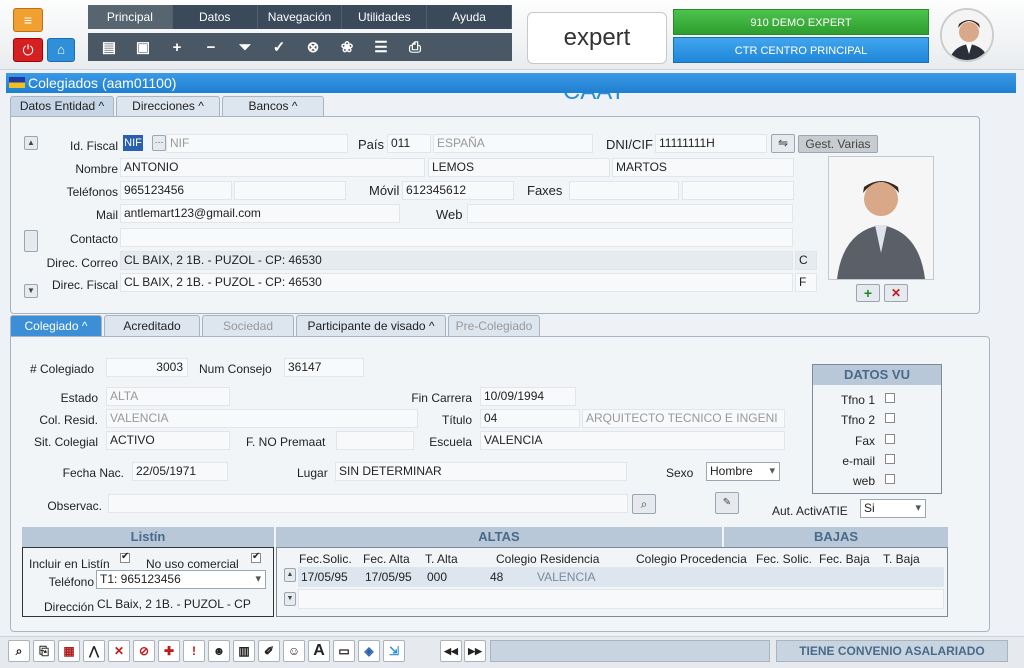 Image resolution: width=1024 pixels, height=668 pixels. What do you see at coordinates (597, 58) in the screenshot?
I see `expert-caat-logo: expert CAAT®` at bounding box center [597, 58].